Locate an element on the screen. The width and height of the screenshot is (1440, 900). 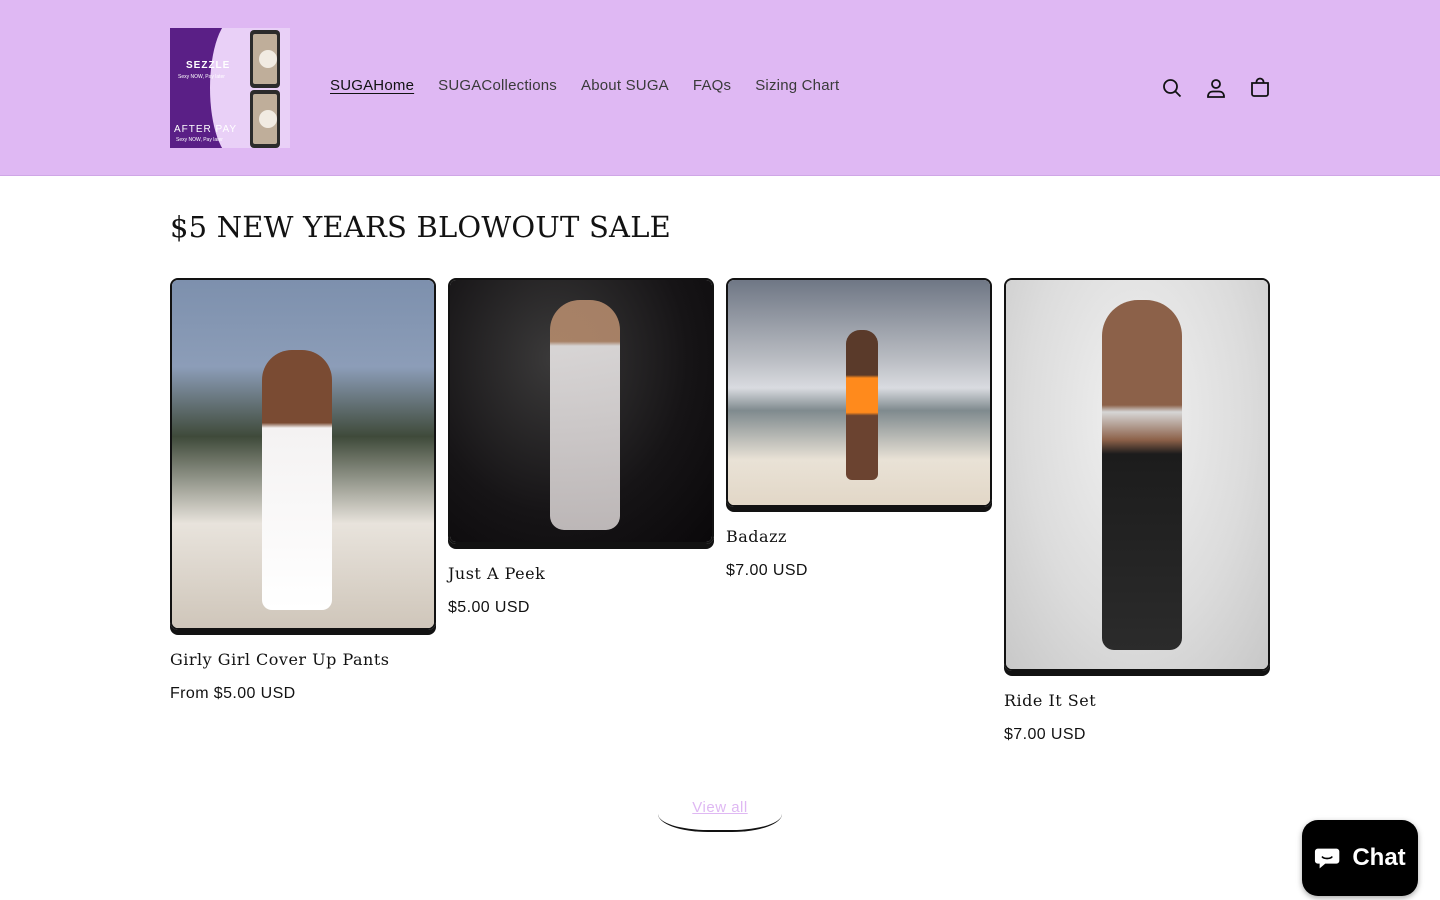
product-price: From $5.00 USD is located at coordinates (233, 693).